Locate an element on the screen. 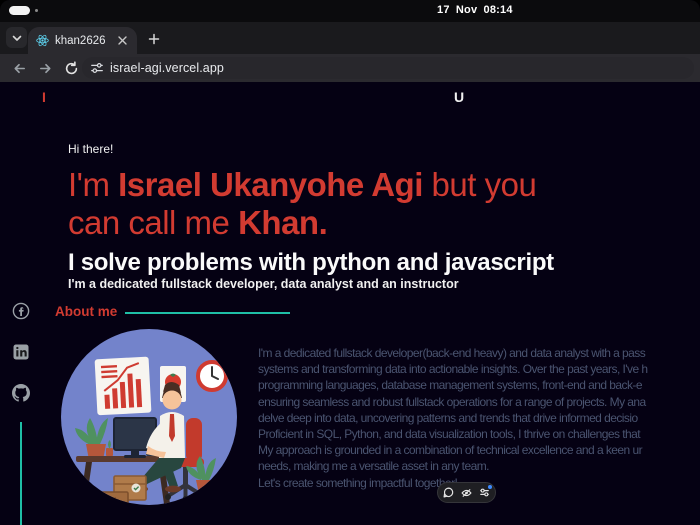  site-settings-icon is located at coordinates (97, 68).